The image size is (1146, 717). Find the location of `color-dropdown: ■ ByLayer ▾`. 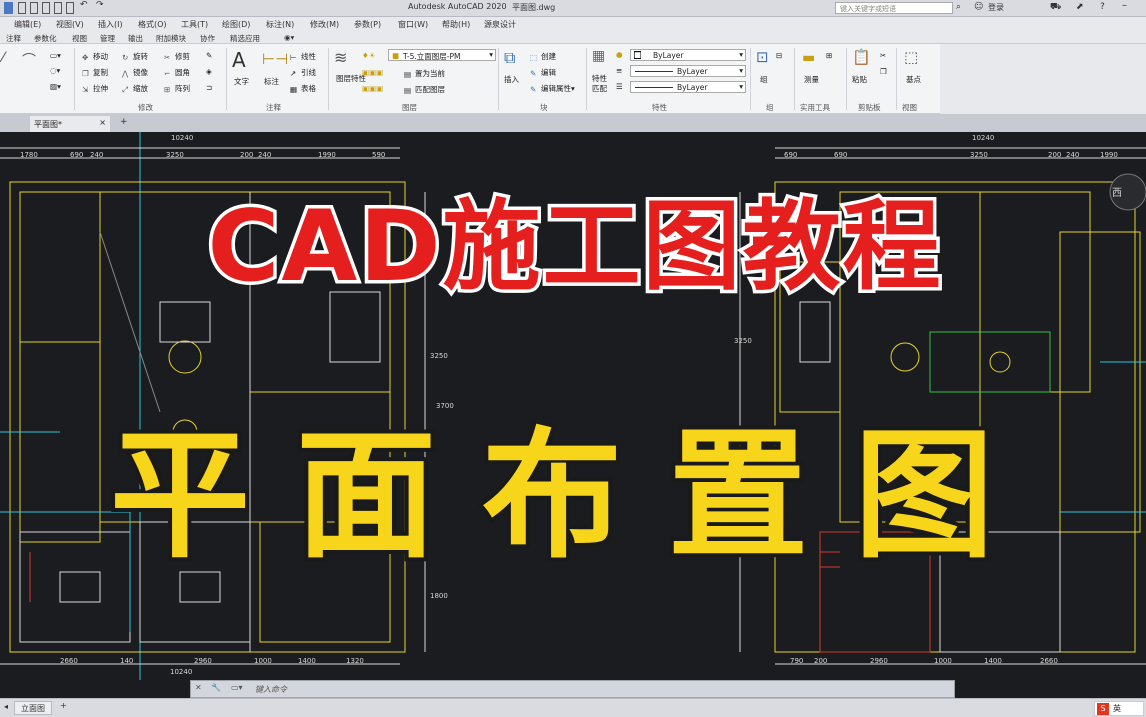

color-dropdown: ■ ByLayer ▾ is located at coordinates (688, 55).